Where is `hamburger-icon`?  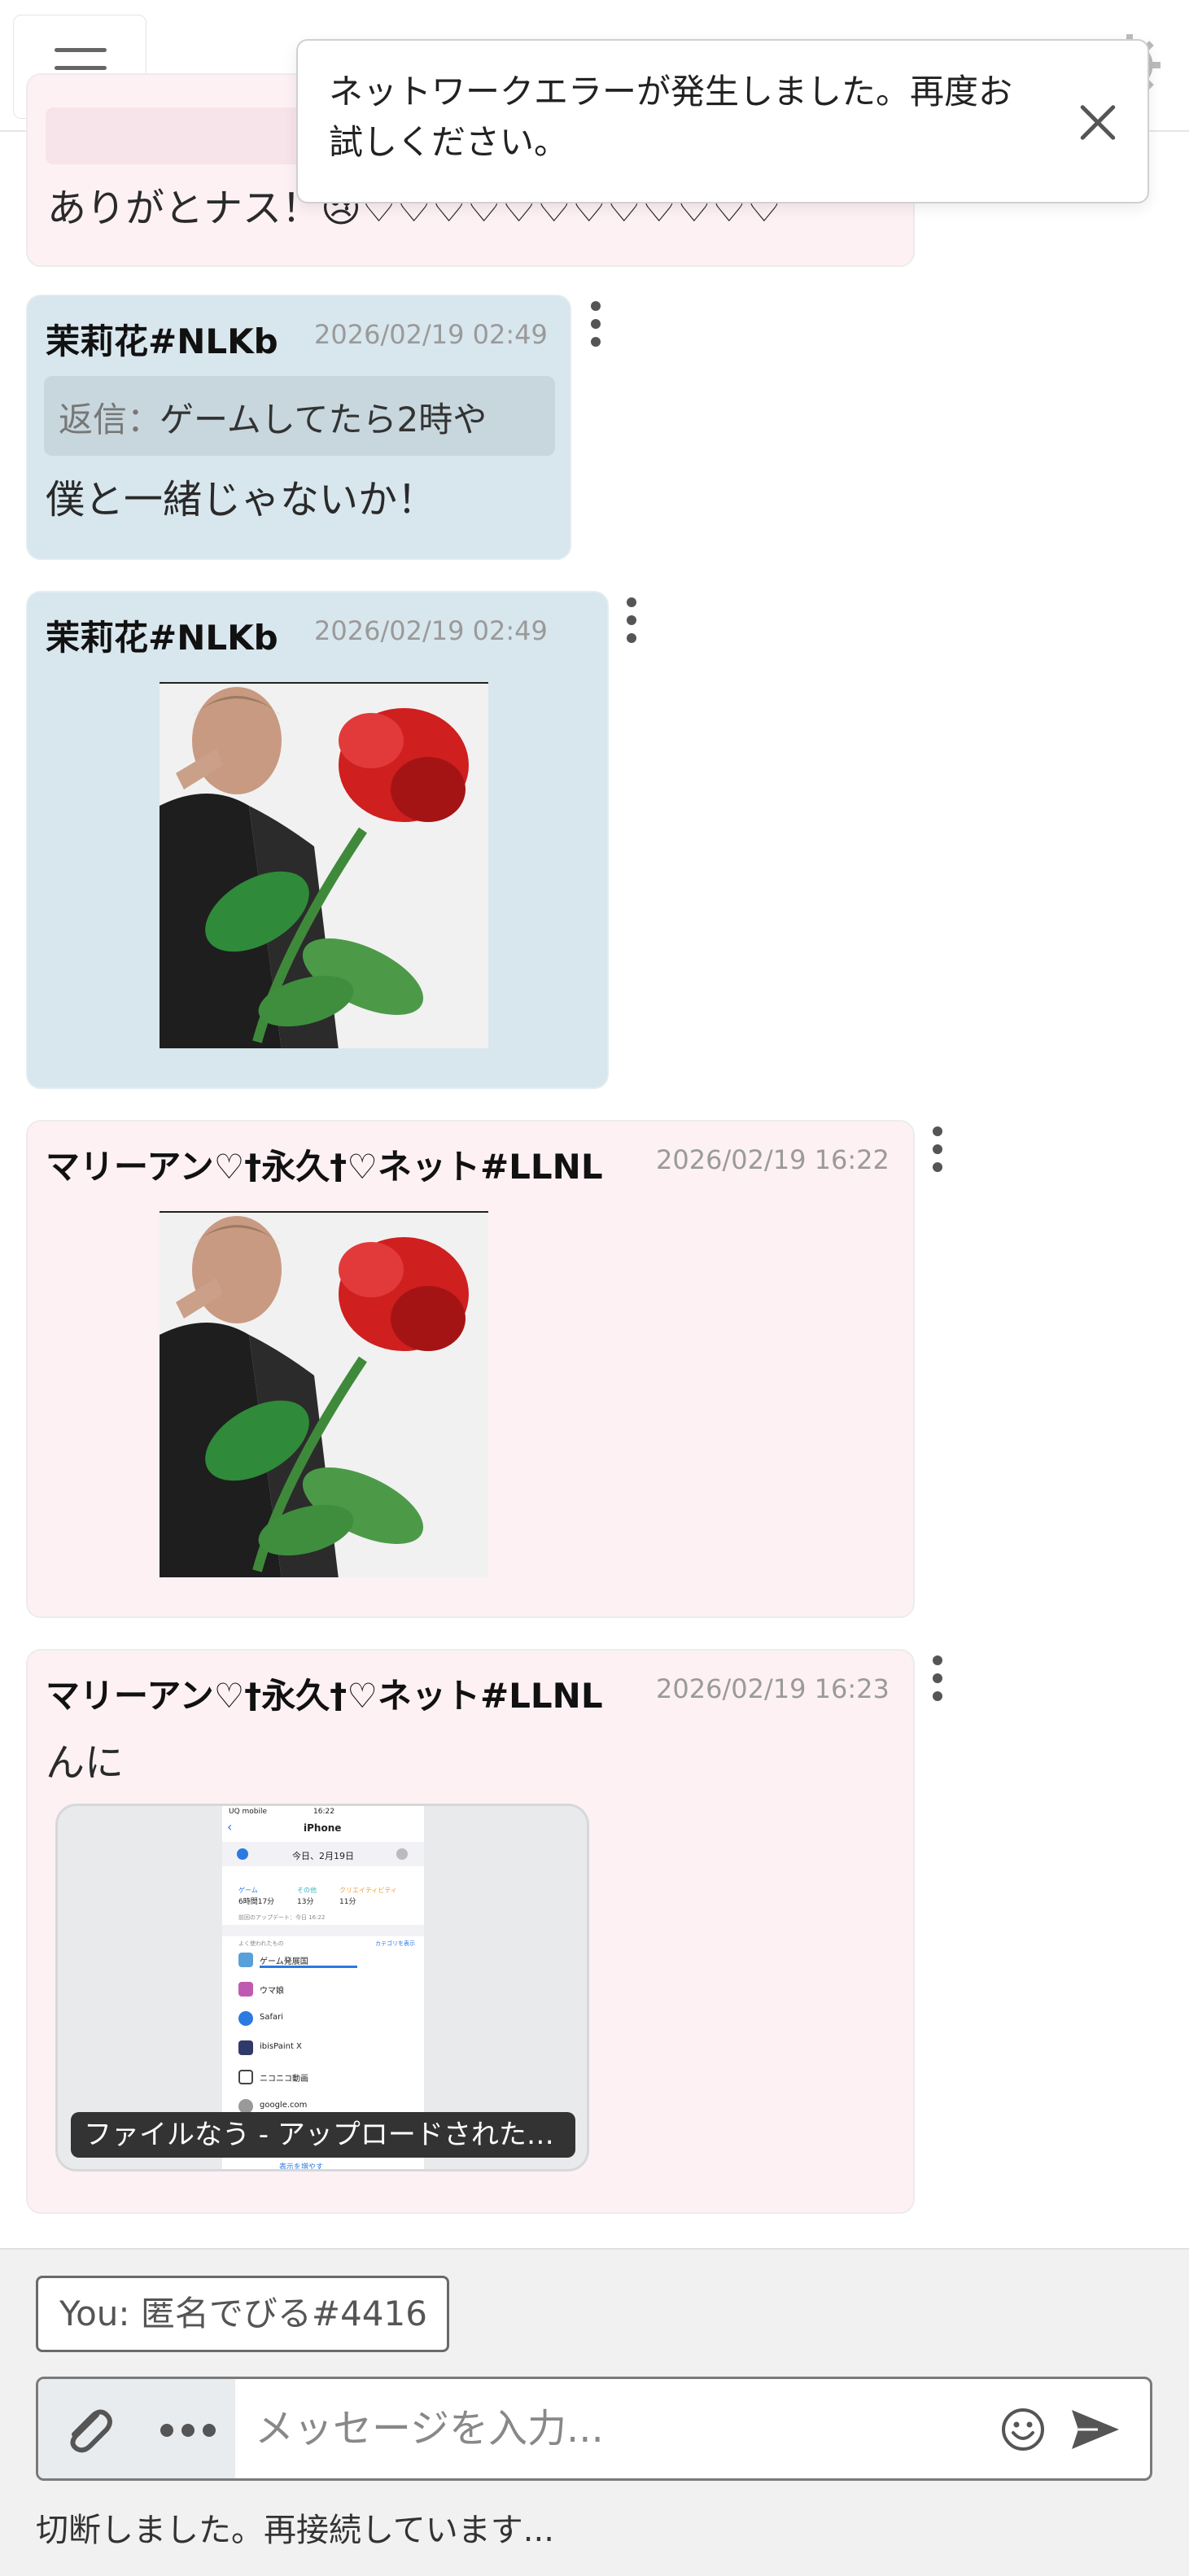
hamburger-icon is located at coordinates (81, 50).